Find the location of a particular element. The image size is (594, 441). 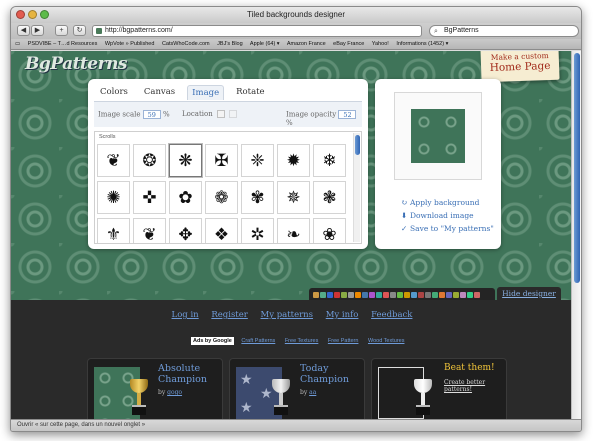

bookmark-item: PSDVIBE – T…d Resources is located at coordinates (63, 44).